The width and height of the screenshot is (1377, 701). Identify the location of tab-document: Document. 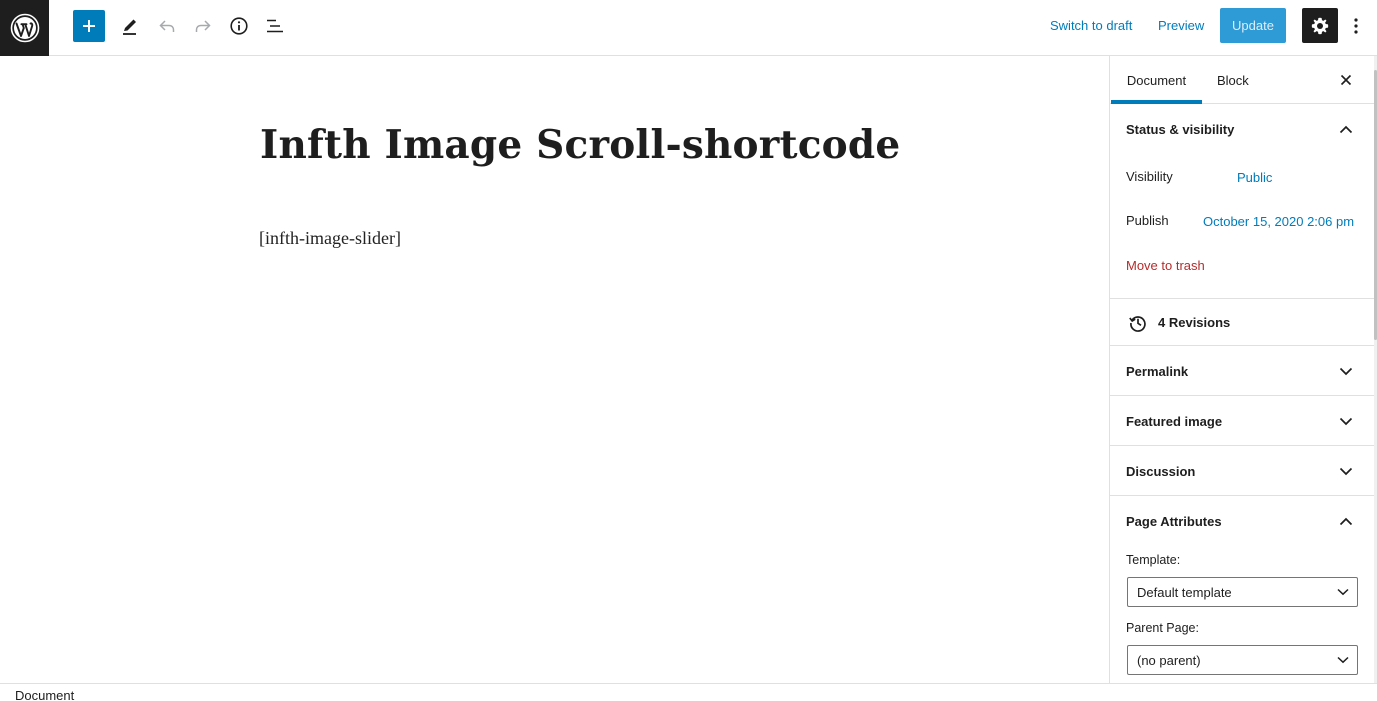
(1156, 80).